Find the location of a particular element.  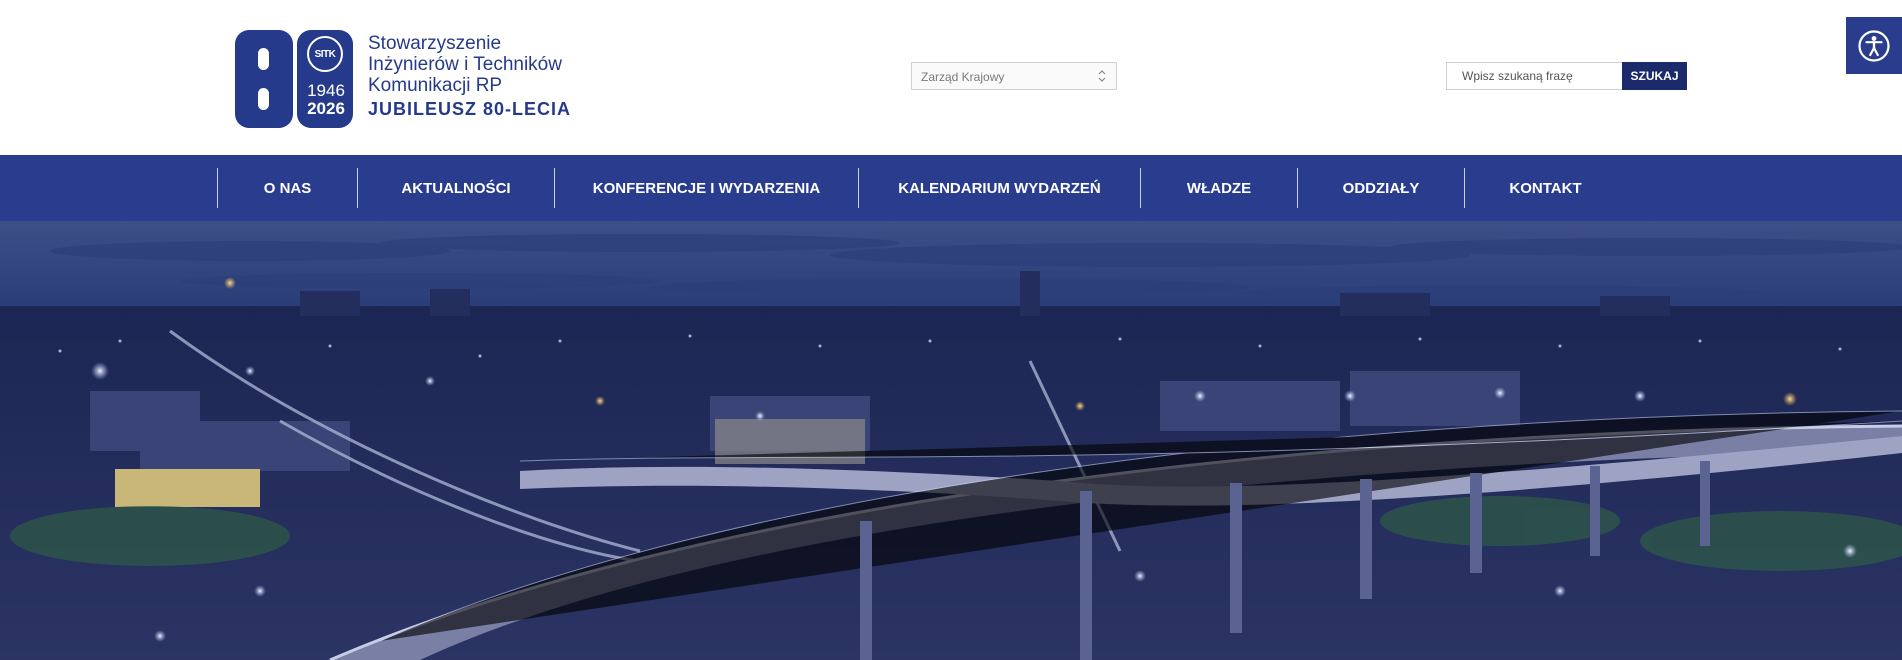

accessibility-button is located at coordinates (1874, 45).